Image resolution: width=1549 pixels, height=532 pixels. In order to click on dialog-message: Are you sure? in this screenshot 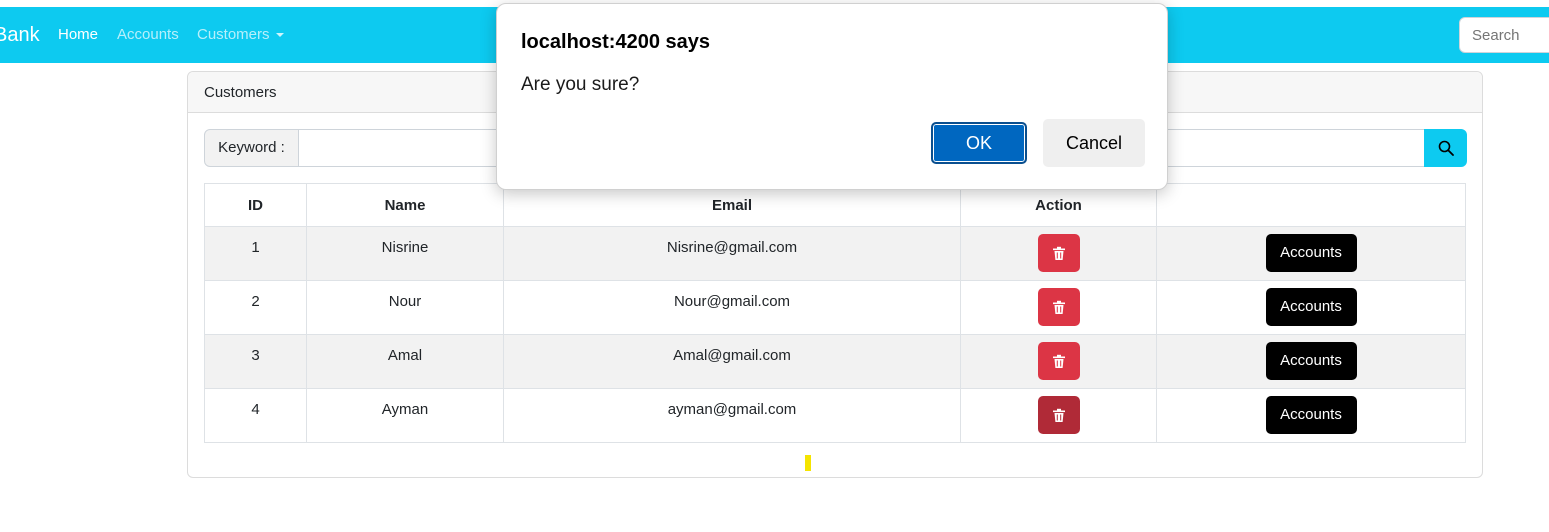, I will do `click(580, 84)`.